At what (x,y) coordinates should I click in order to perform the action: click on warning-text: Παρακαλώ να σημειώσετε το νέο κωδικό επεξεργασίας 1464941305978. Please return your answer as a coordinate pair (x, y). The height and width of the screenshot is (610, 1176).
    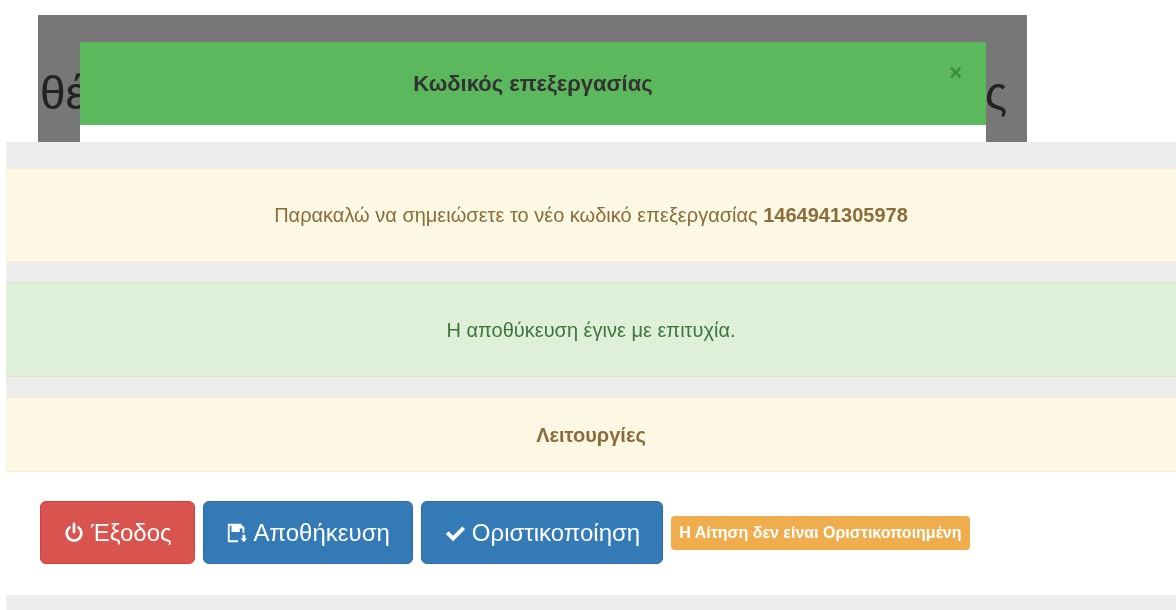
    Looking at the image, I should click on (591, 215).